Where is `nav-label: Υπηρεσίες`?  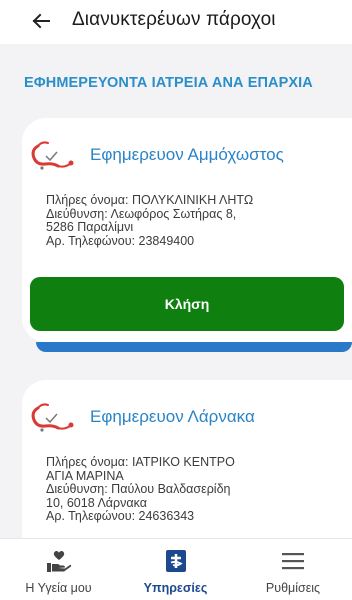 nav-label: Υπηρεσίες is located at coordinates (175, 588).